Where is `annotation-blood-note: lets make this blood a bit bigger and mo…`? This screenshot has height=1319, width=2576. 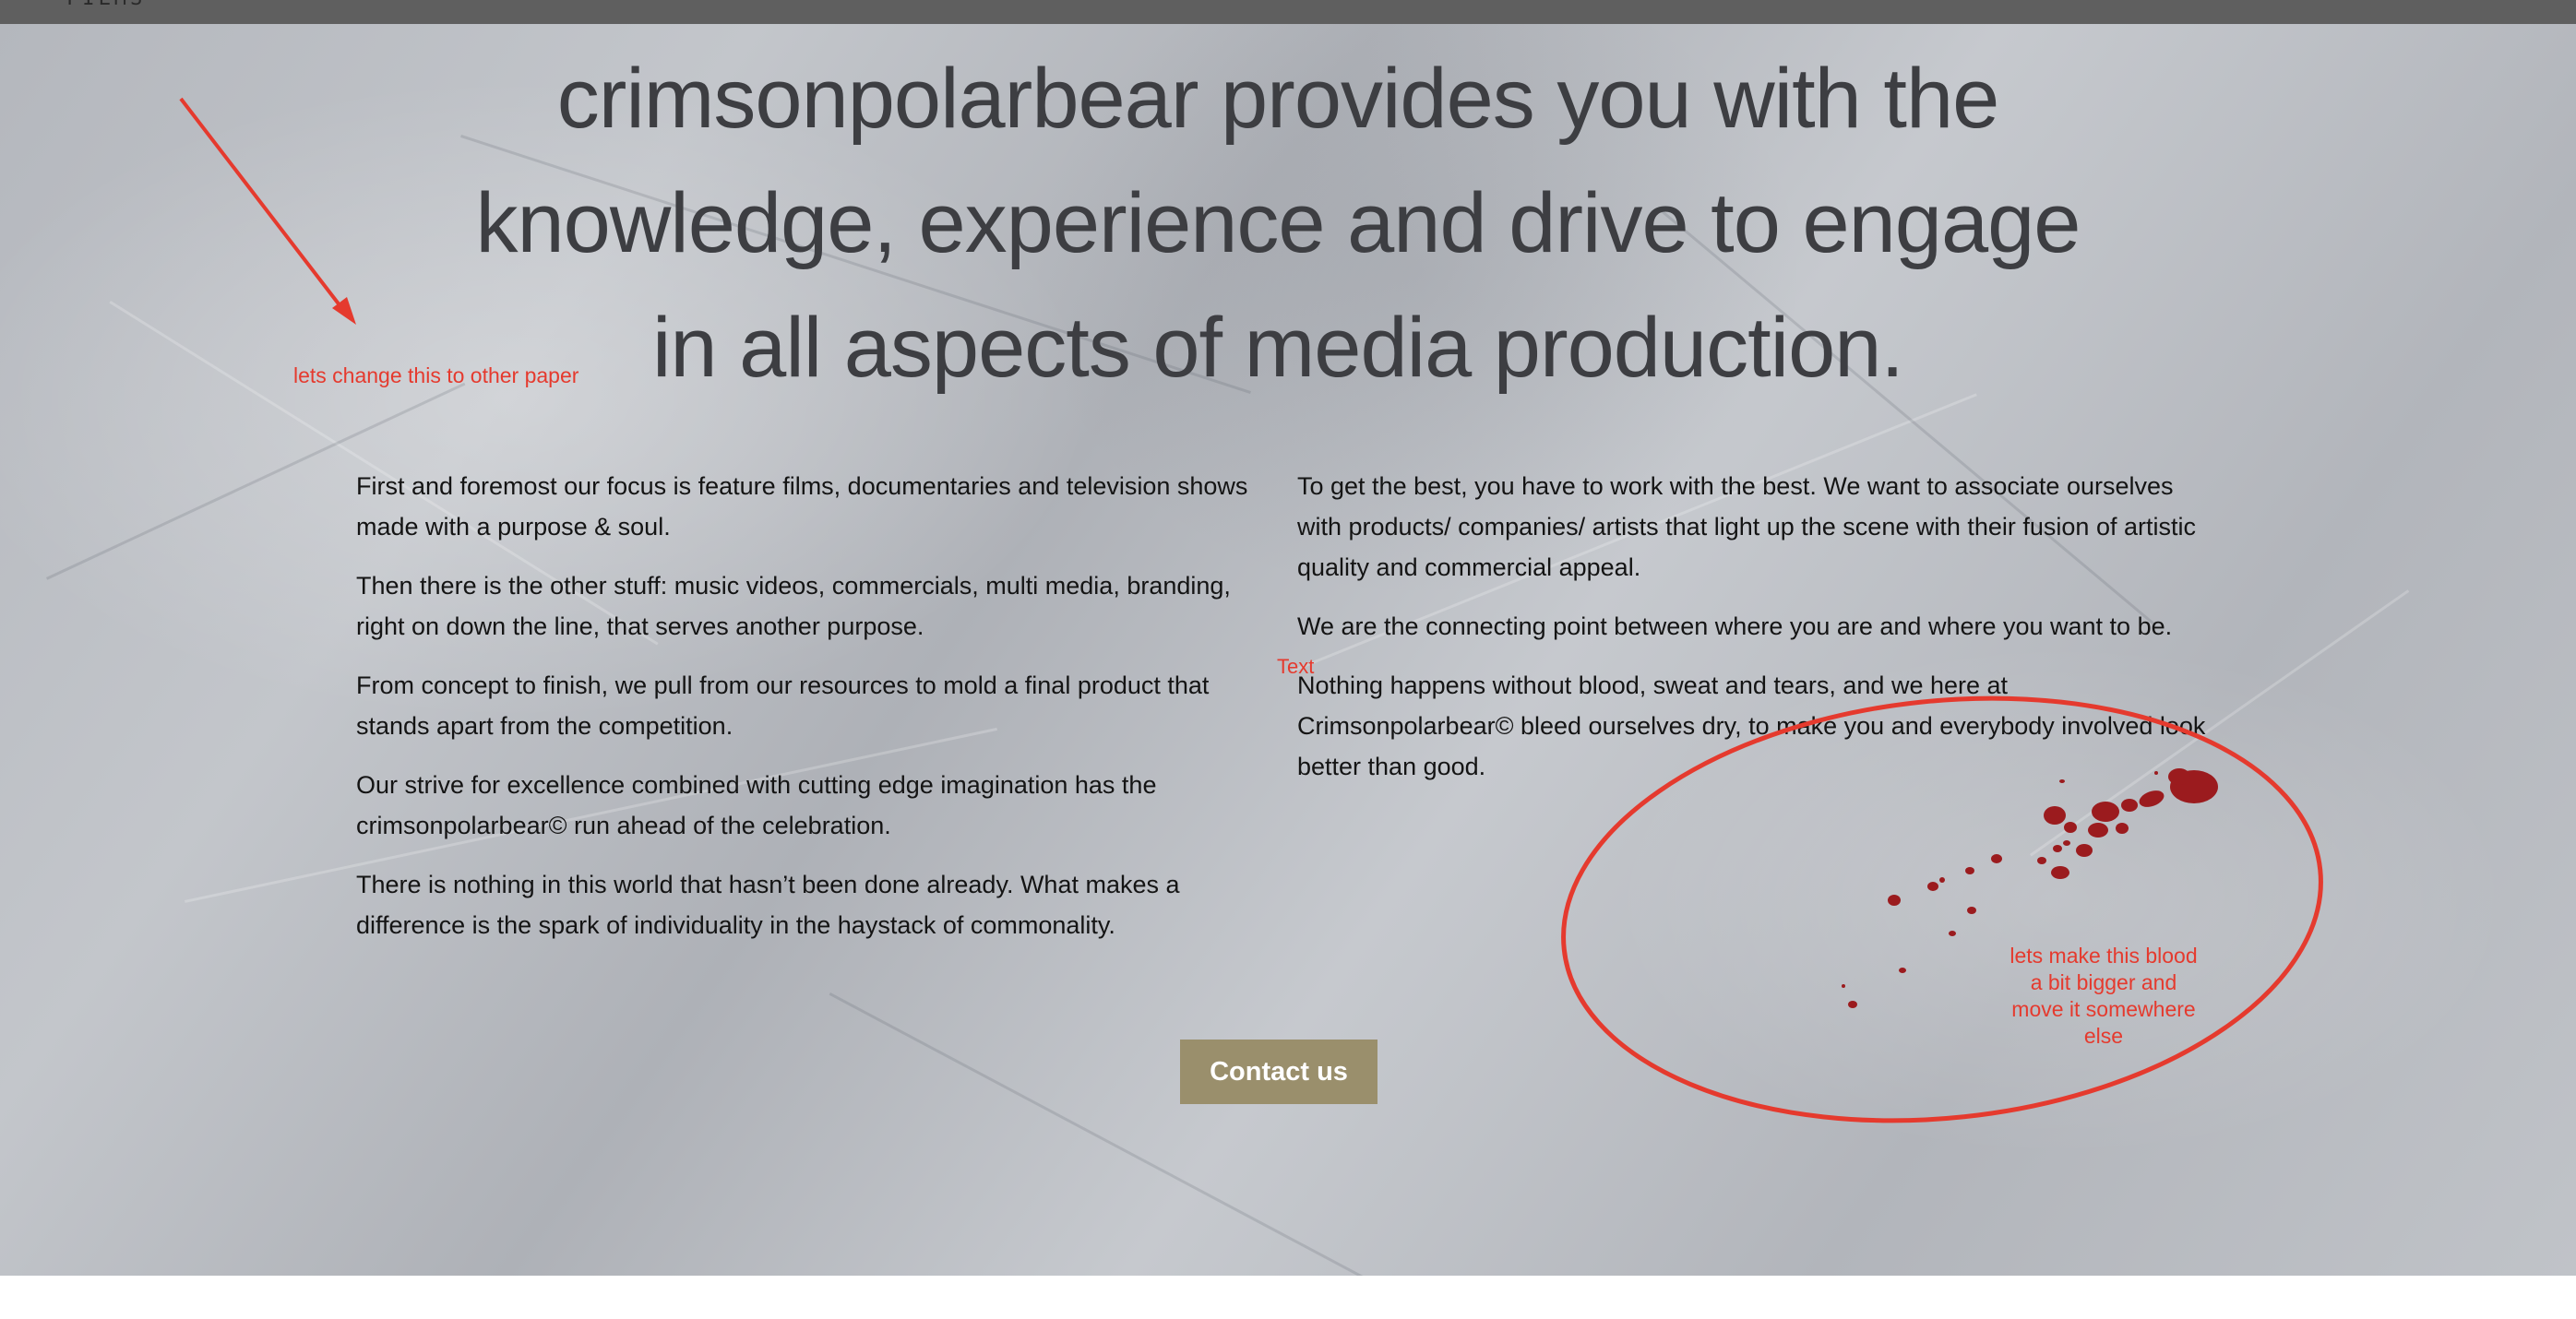 annotation-blood-note: lets make this blood a bit bigger and mo… is located at coordinates (2104, 996).